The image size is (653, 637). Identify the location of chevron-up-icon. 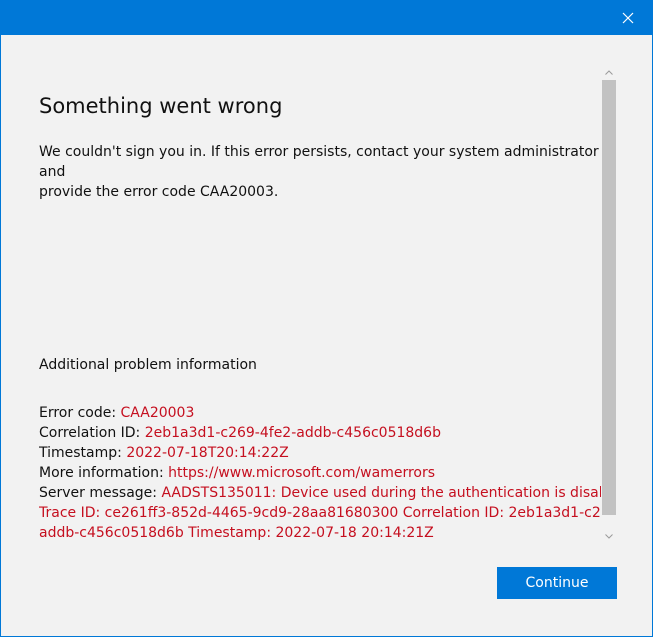
(609, 72).